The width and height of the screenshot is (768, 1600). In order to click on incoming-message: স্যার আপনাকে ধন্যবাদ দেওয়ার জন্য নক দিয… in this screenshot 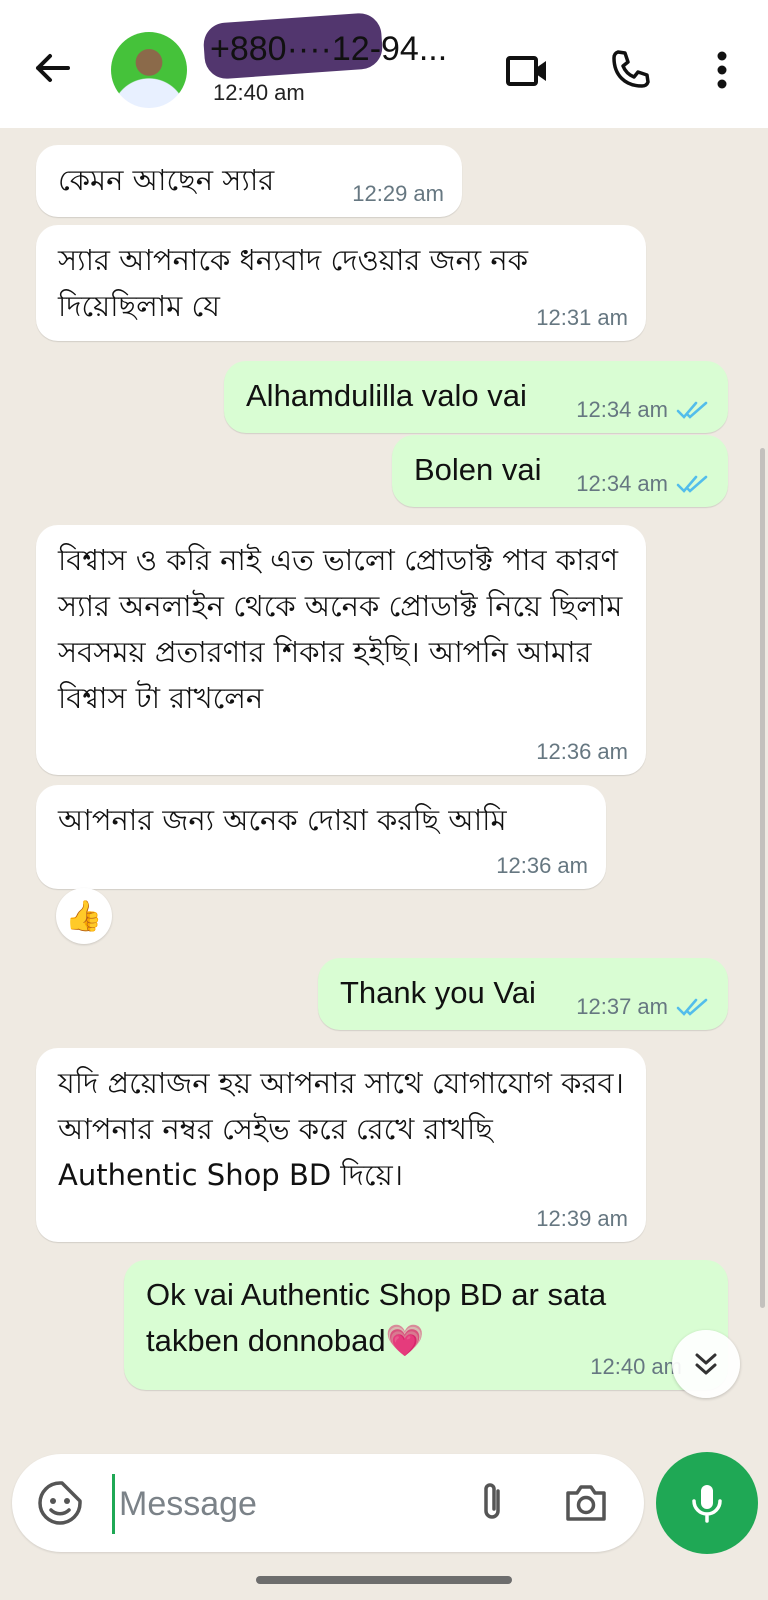, I will do `click(341, 283)`.